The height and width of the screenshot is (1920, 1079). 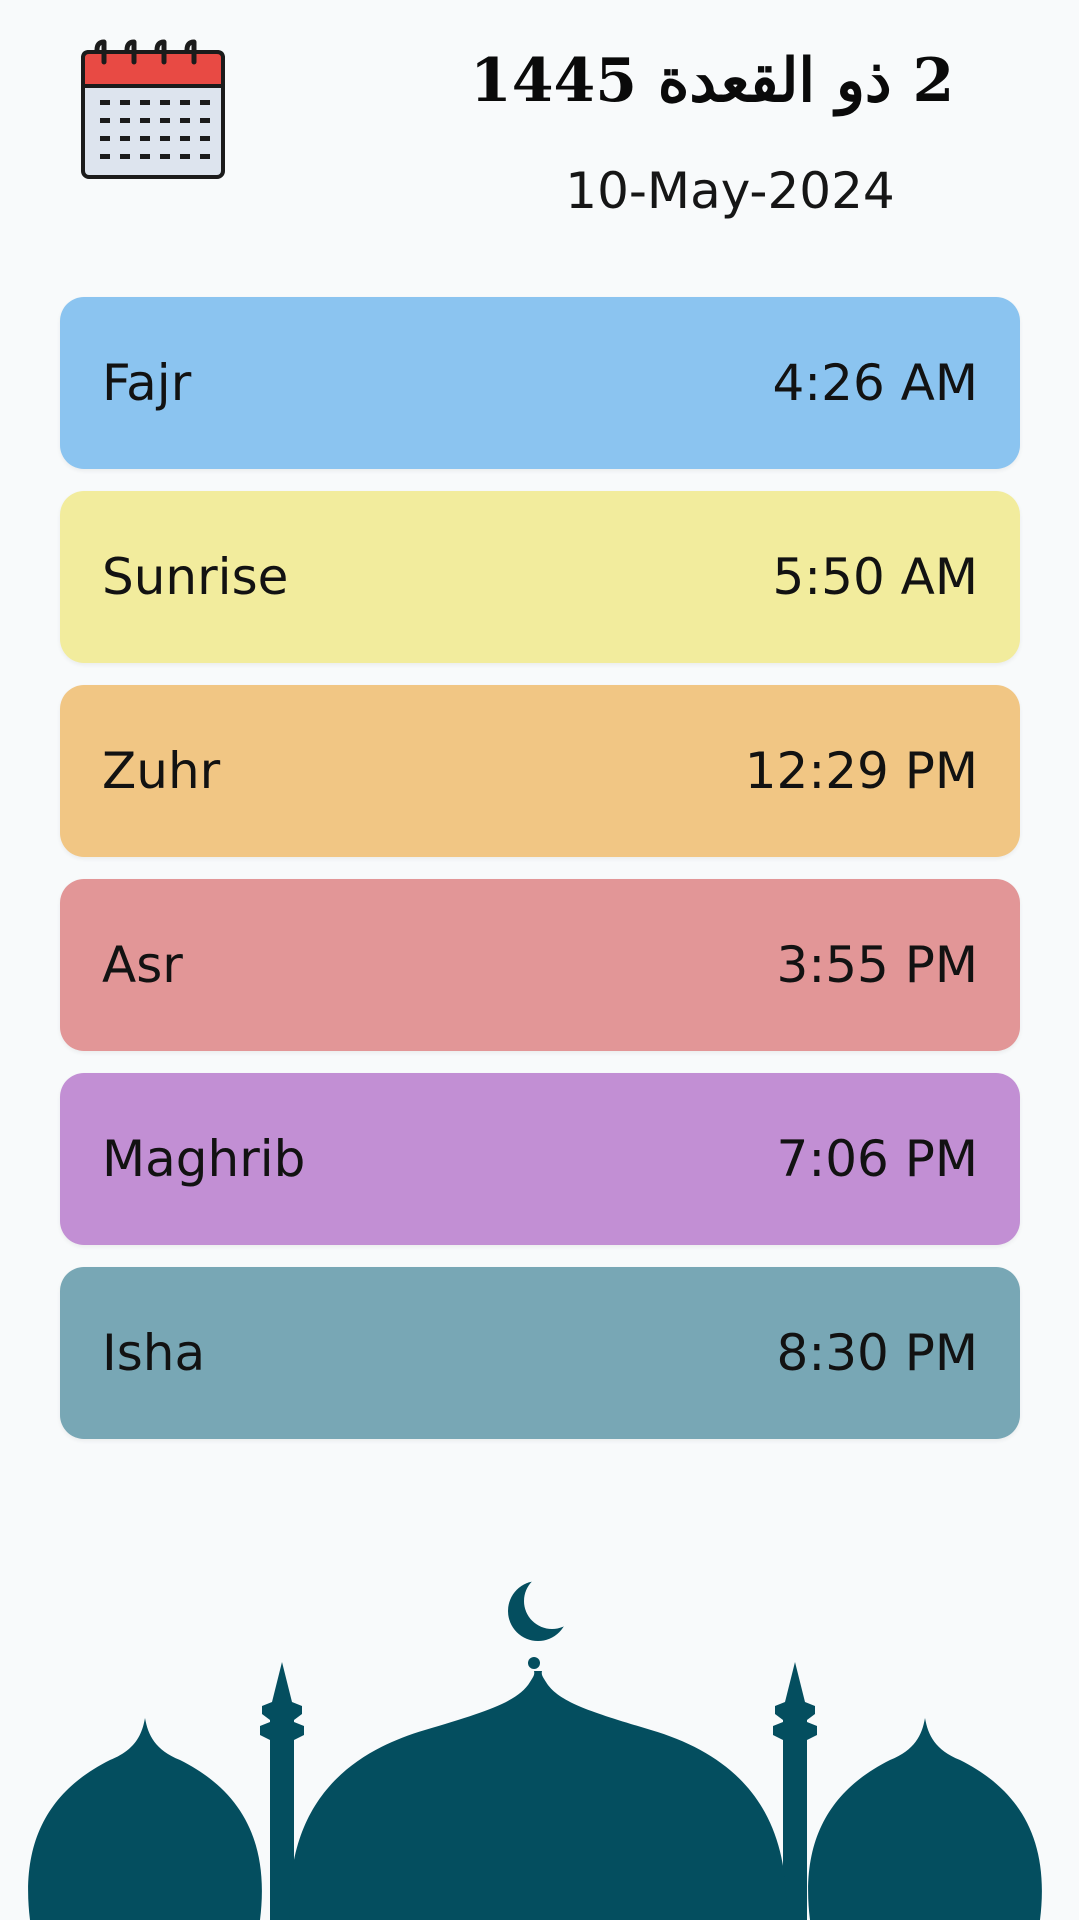 I want to click on prayer-row-sunrise: Sunrise 5:50 AM, so click(x=540, y=577).